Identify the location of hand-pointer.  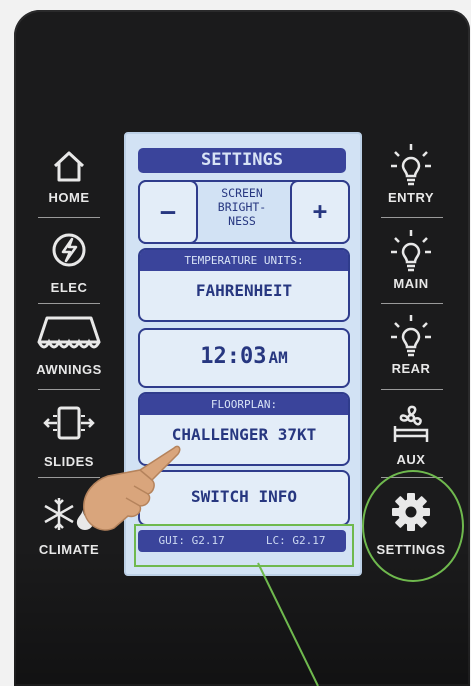
(132, 488).